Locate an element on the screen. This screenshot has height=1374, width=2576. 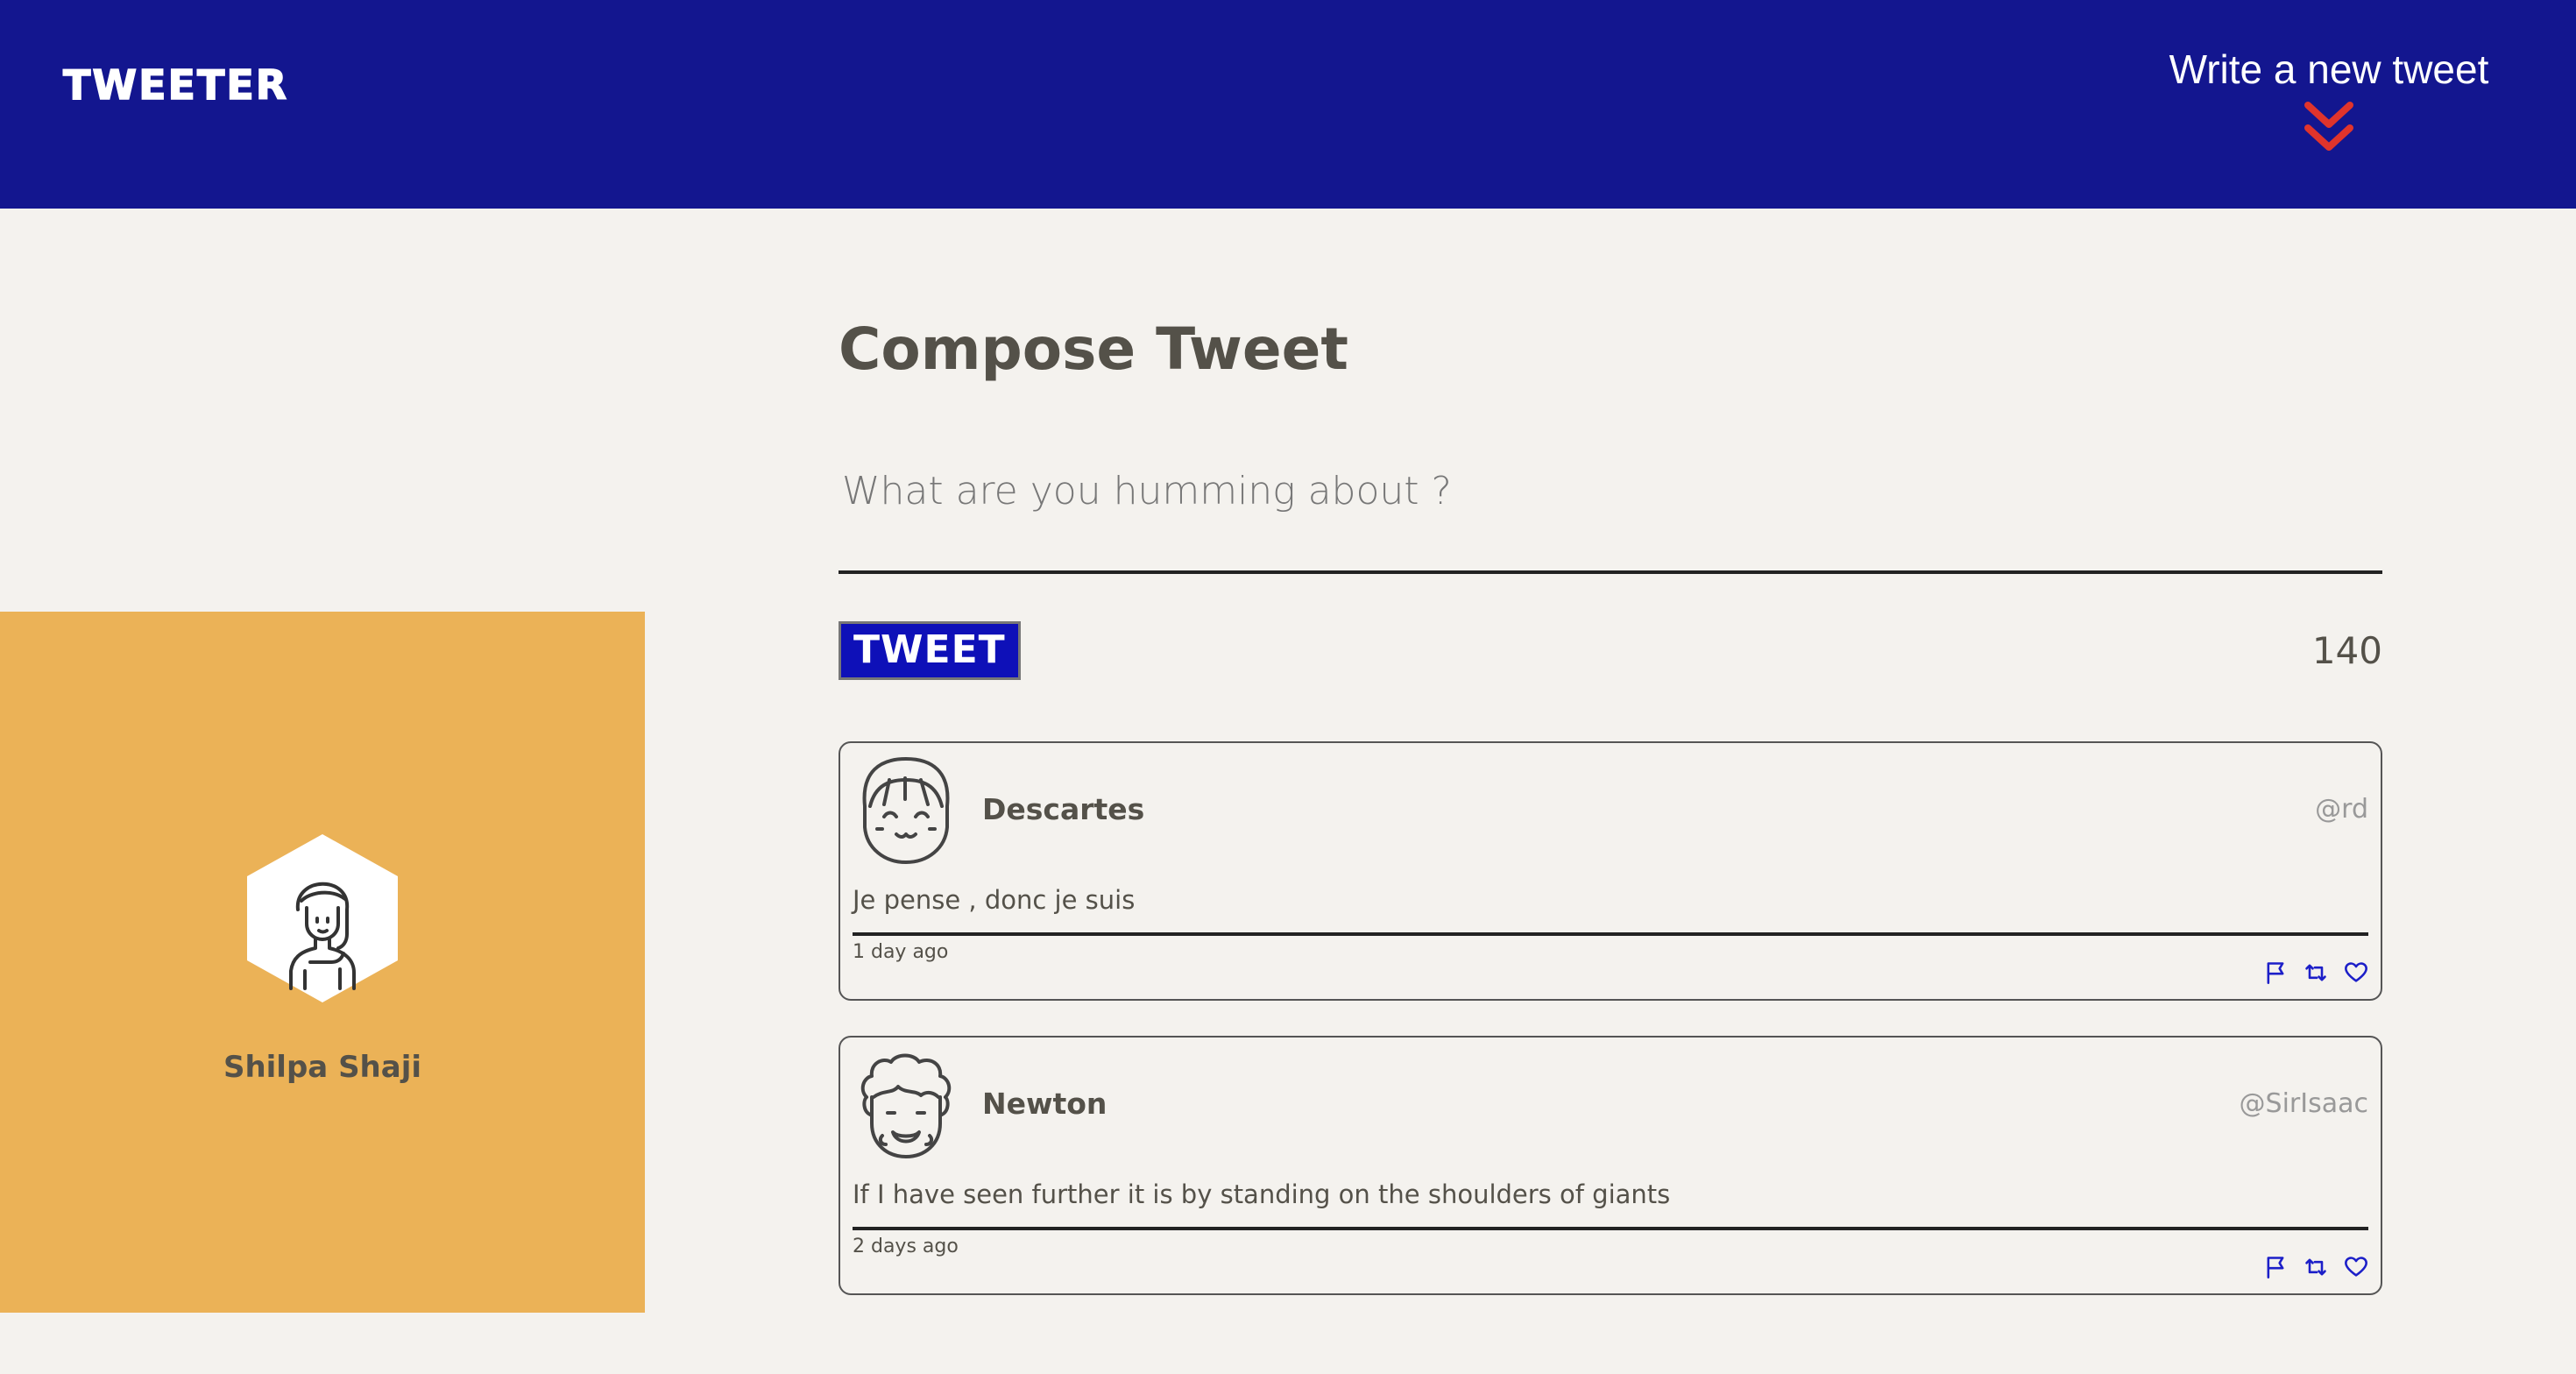
profile-card: Shilpa Shaji is located at coordinates (322, 962).